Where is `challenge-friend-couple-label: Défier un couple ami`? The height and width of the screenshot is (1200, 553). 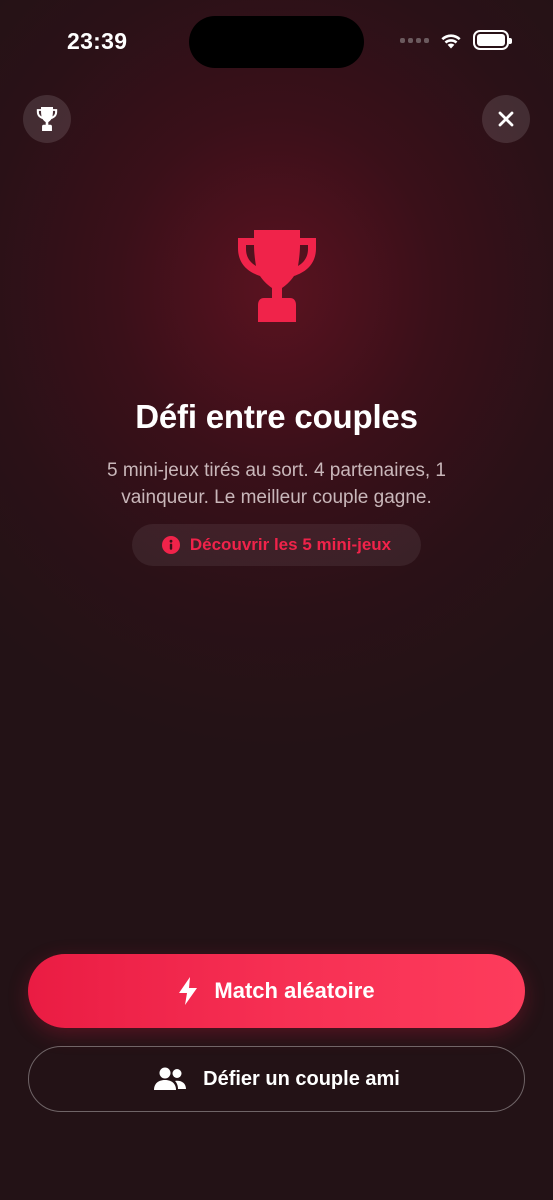
challenge-friend-couple-label: Défier un couple ami is located at coordinates (301, 1078).